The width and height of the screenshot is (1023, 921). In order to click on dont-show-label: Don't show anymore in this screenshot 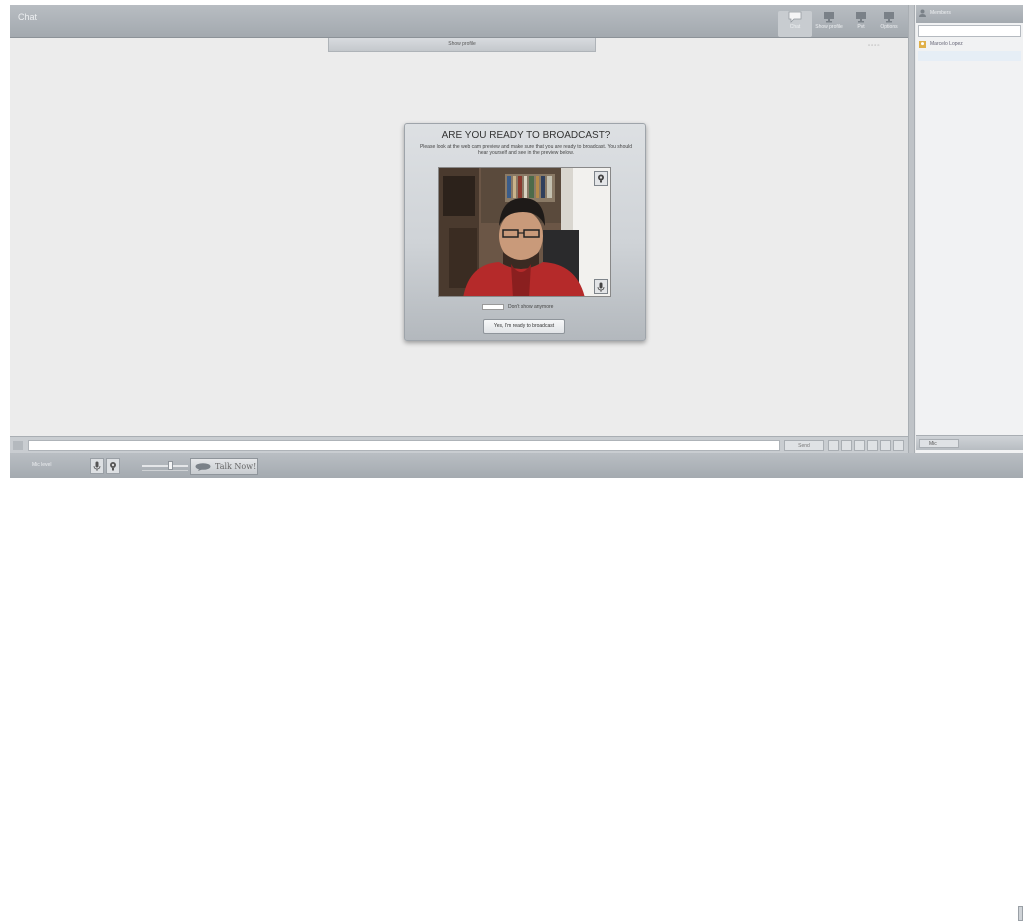, I will do `click(531, 307)`.